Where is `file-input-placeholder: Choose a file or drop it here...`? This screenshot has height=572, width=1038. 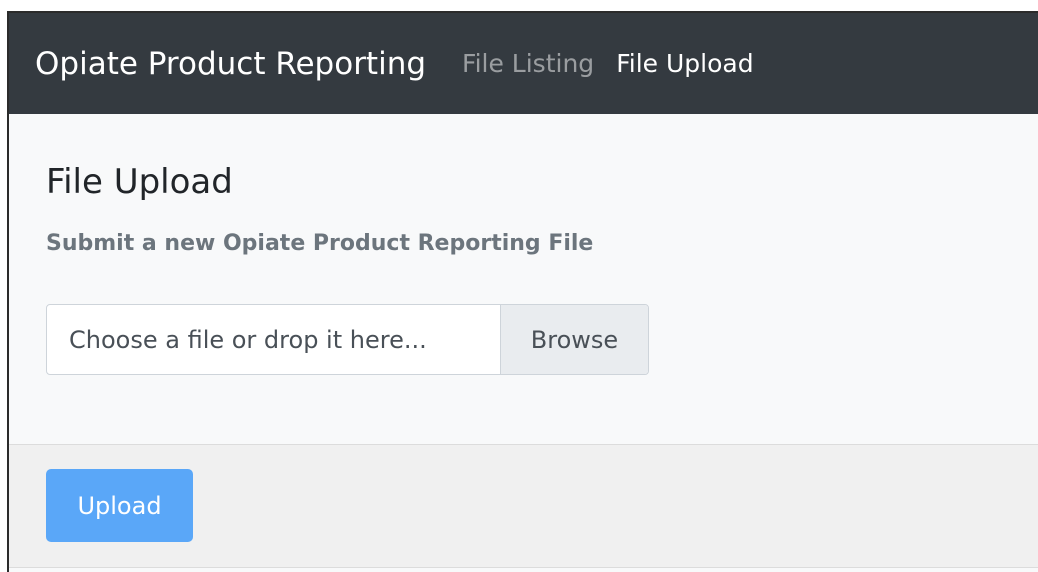
file-input-placeholder: Choose a file or drop it here... is located at coordinates (273, 339).